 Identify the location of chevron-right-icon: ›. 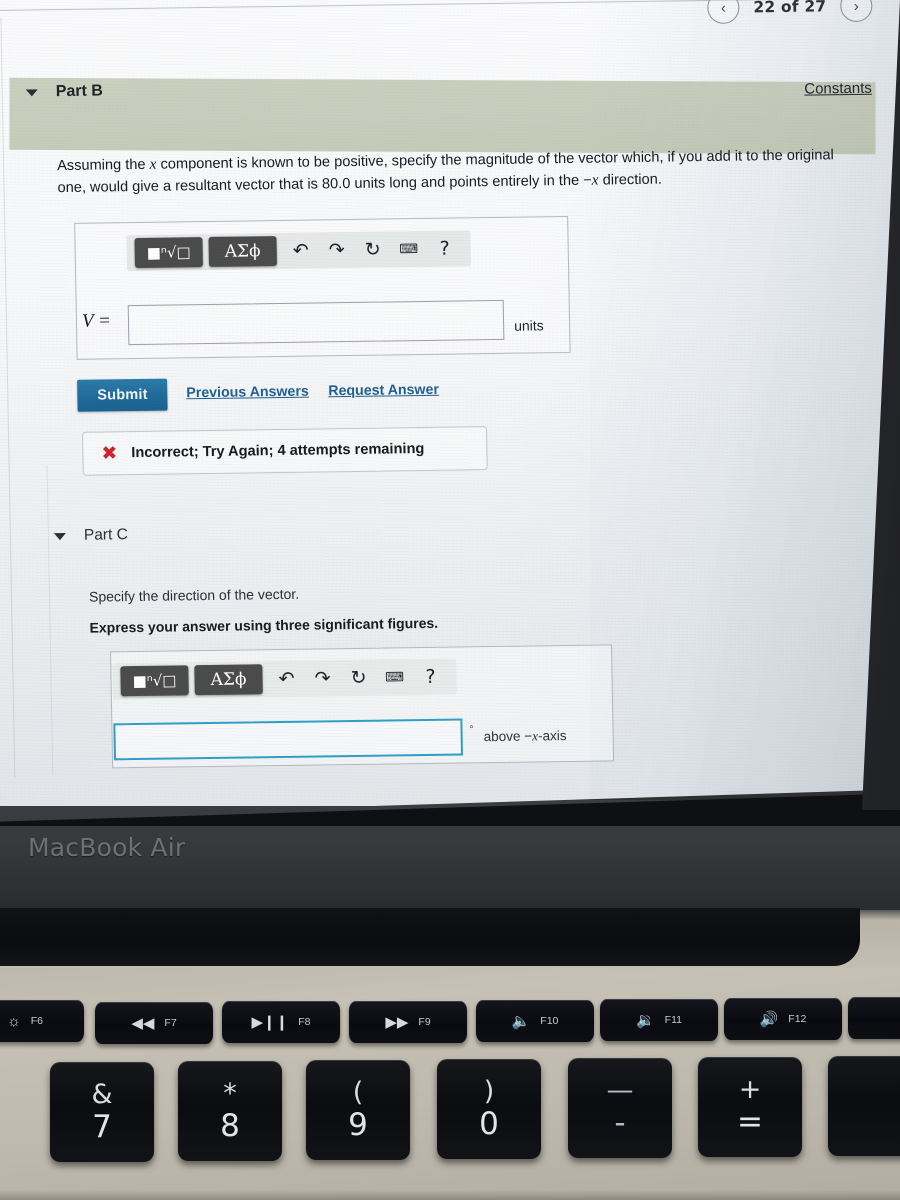
(856, 7).